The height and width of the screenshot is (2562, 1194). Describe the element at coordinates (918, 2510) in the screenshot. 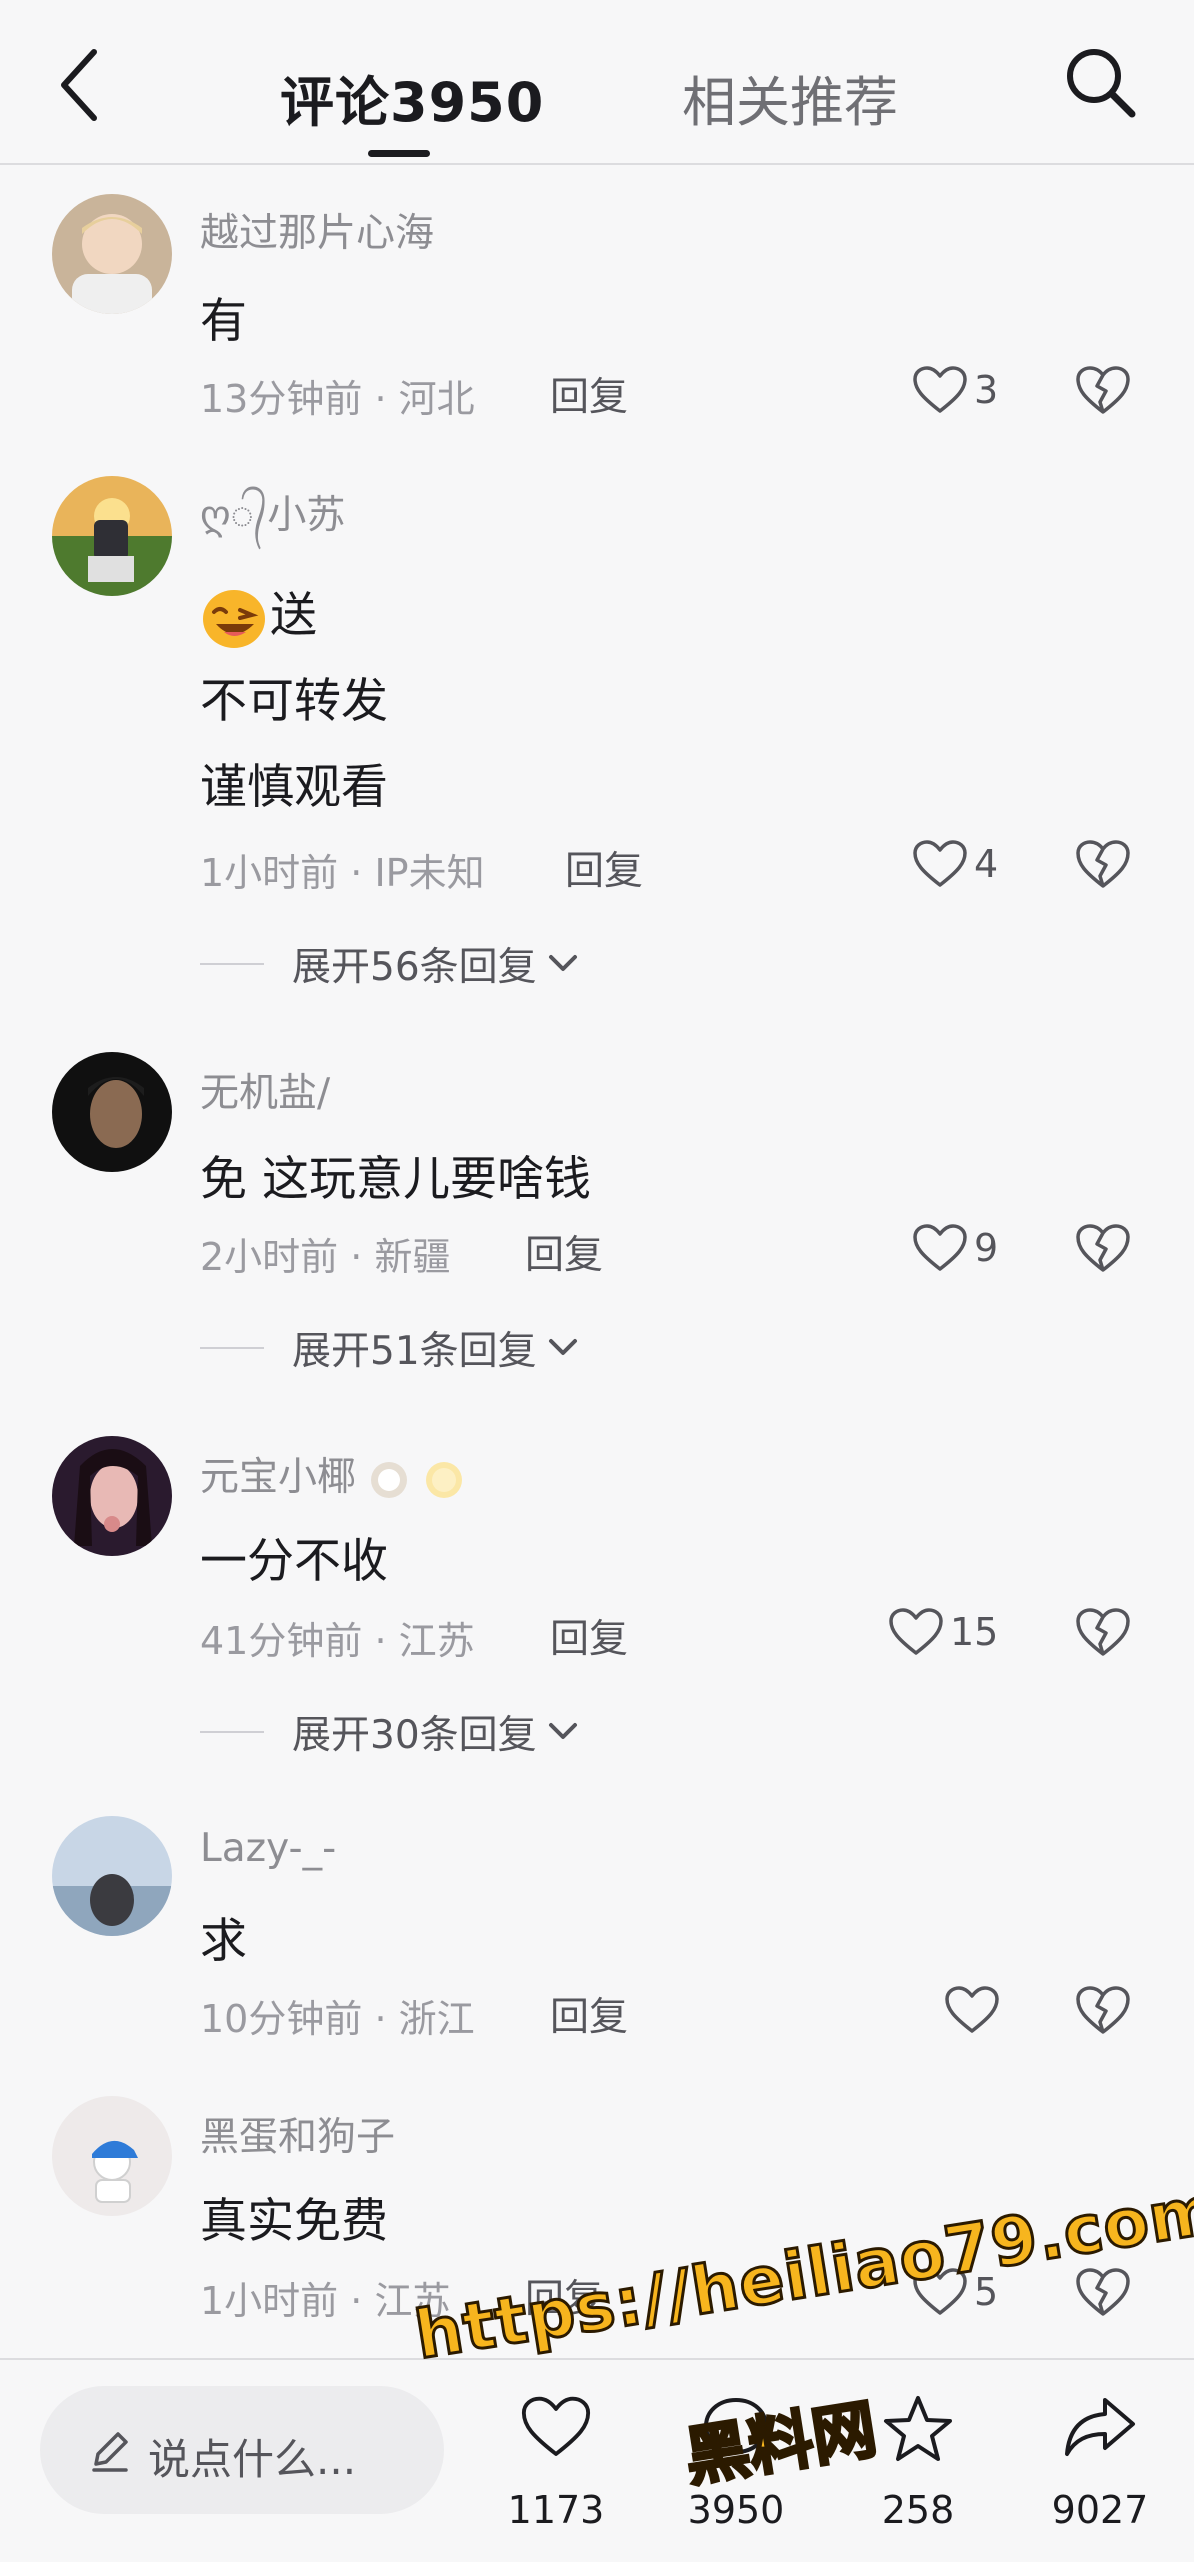

I see `favorite-count: 258` at that location.